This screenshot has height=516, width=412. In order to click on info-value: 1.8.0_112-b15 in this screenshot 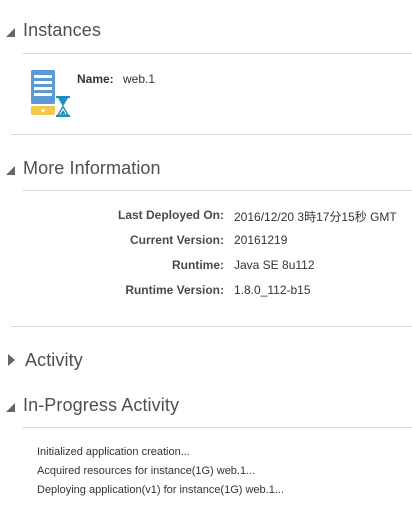, I will do `click(272, 290)`.